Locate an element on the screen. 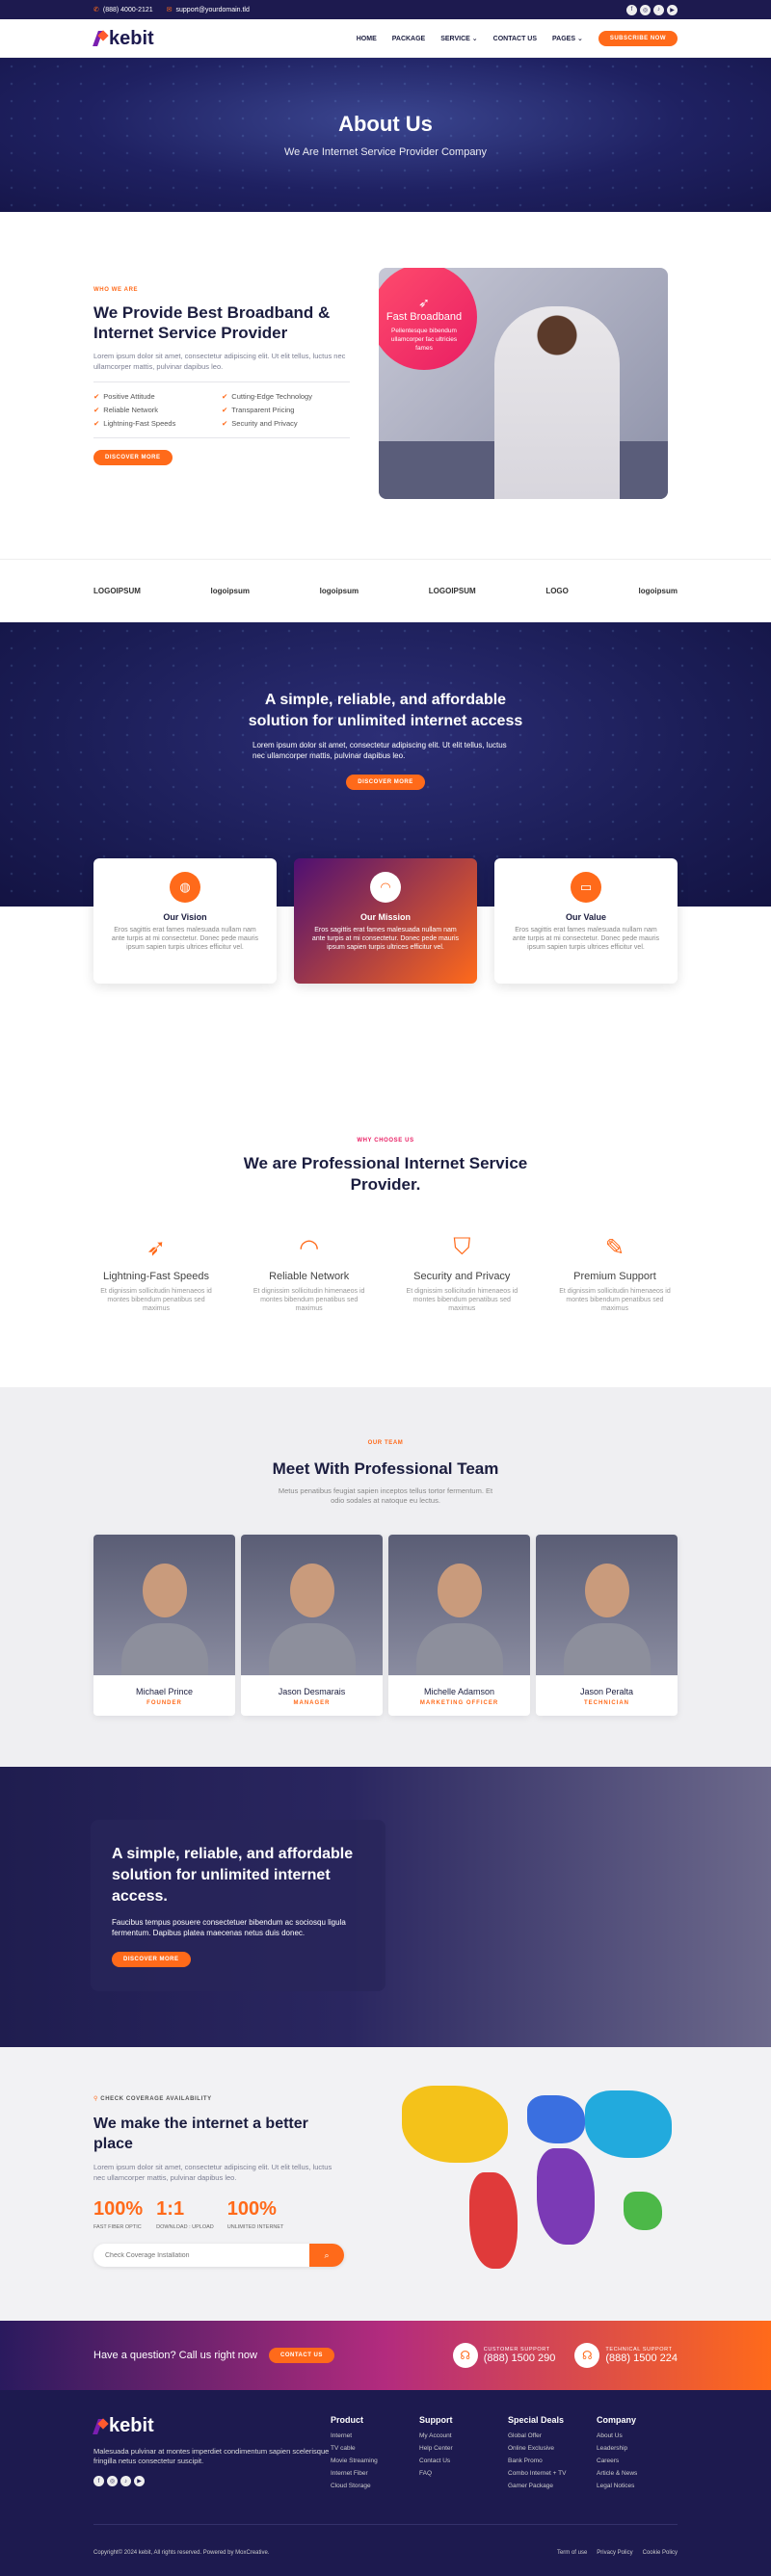  contact-question: Have a question? Call us right now is located at coordinates (175, 2356).